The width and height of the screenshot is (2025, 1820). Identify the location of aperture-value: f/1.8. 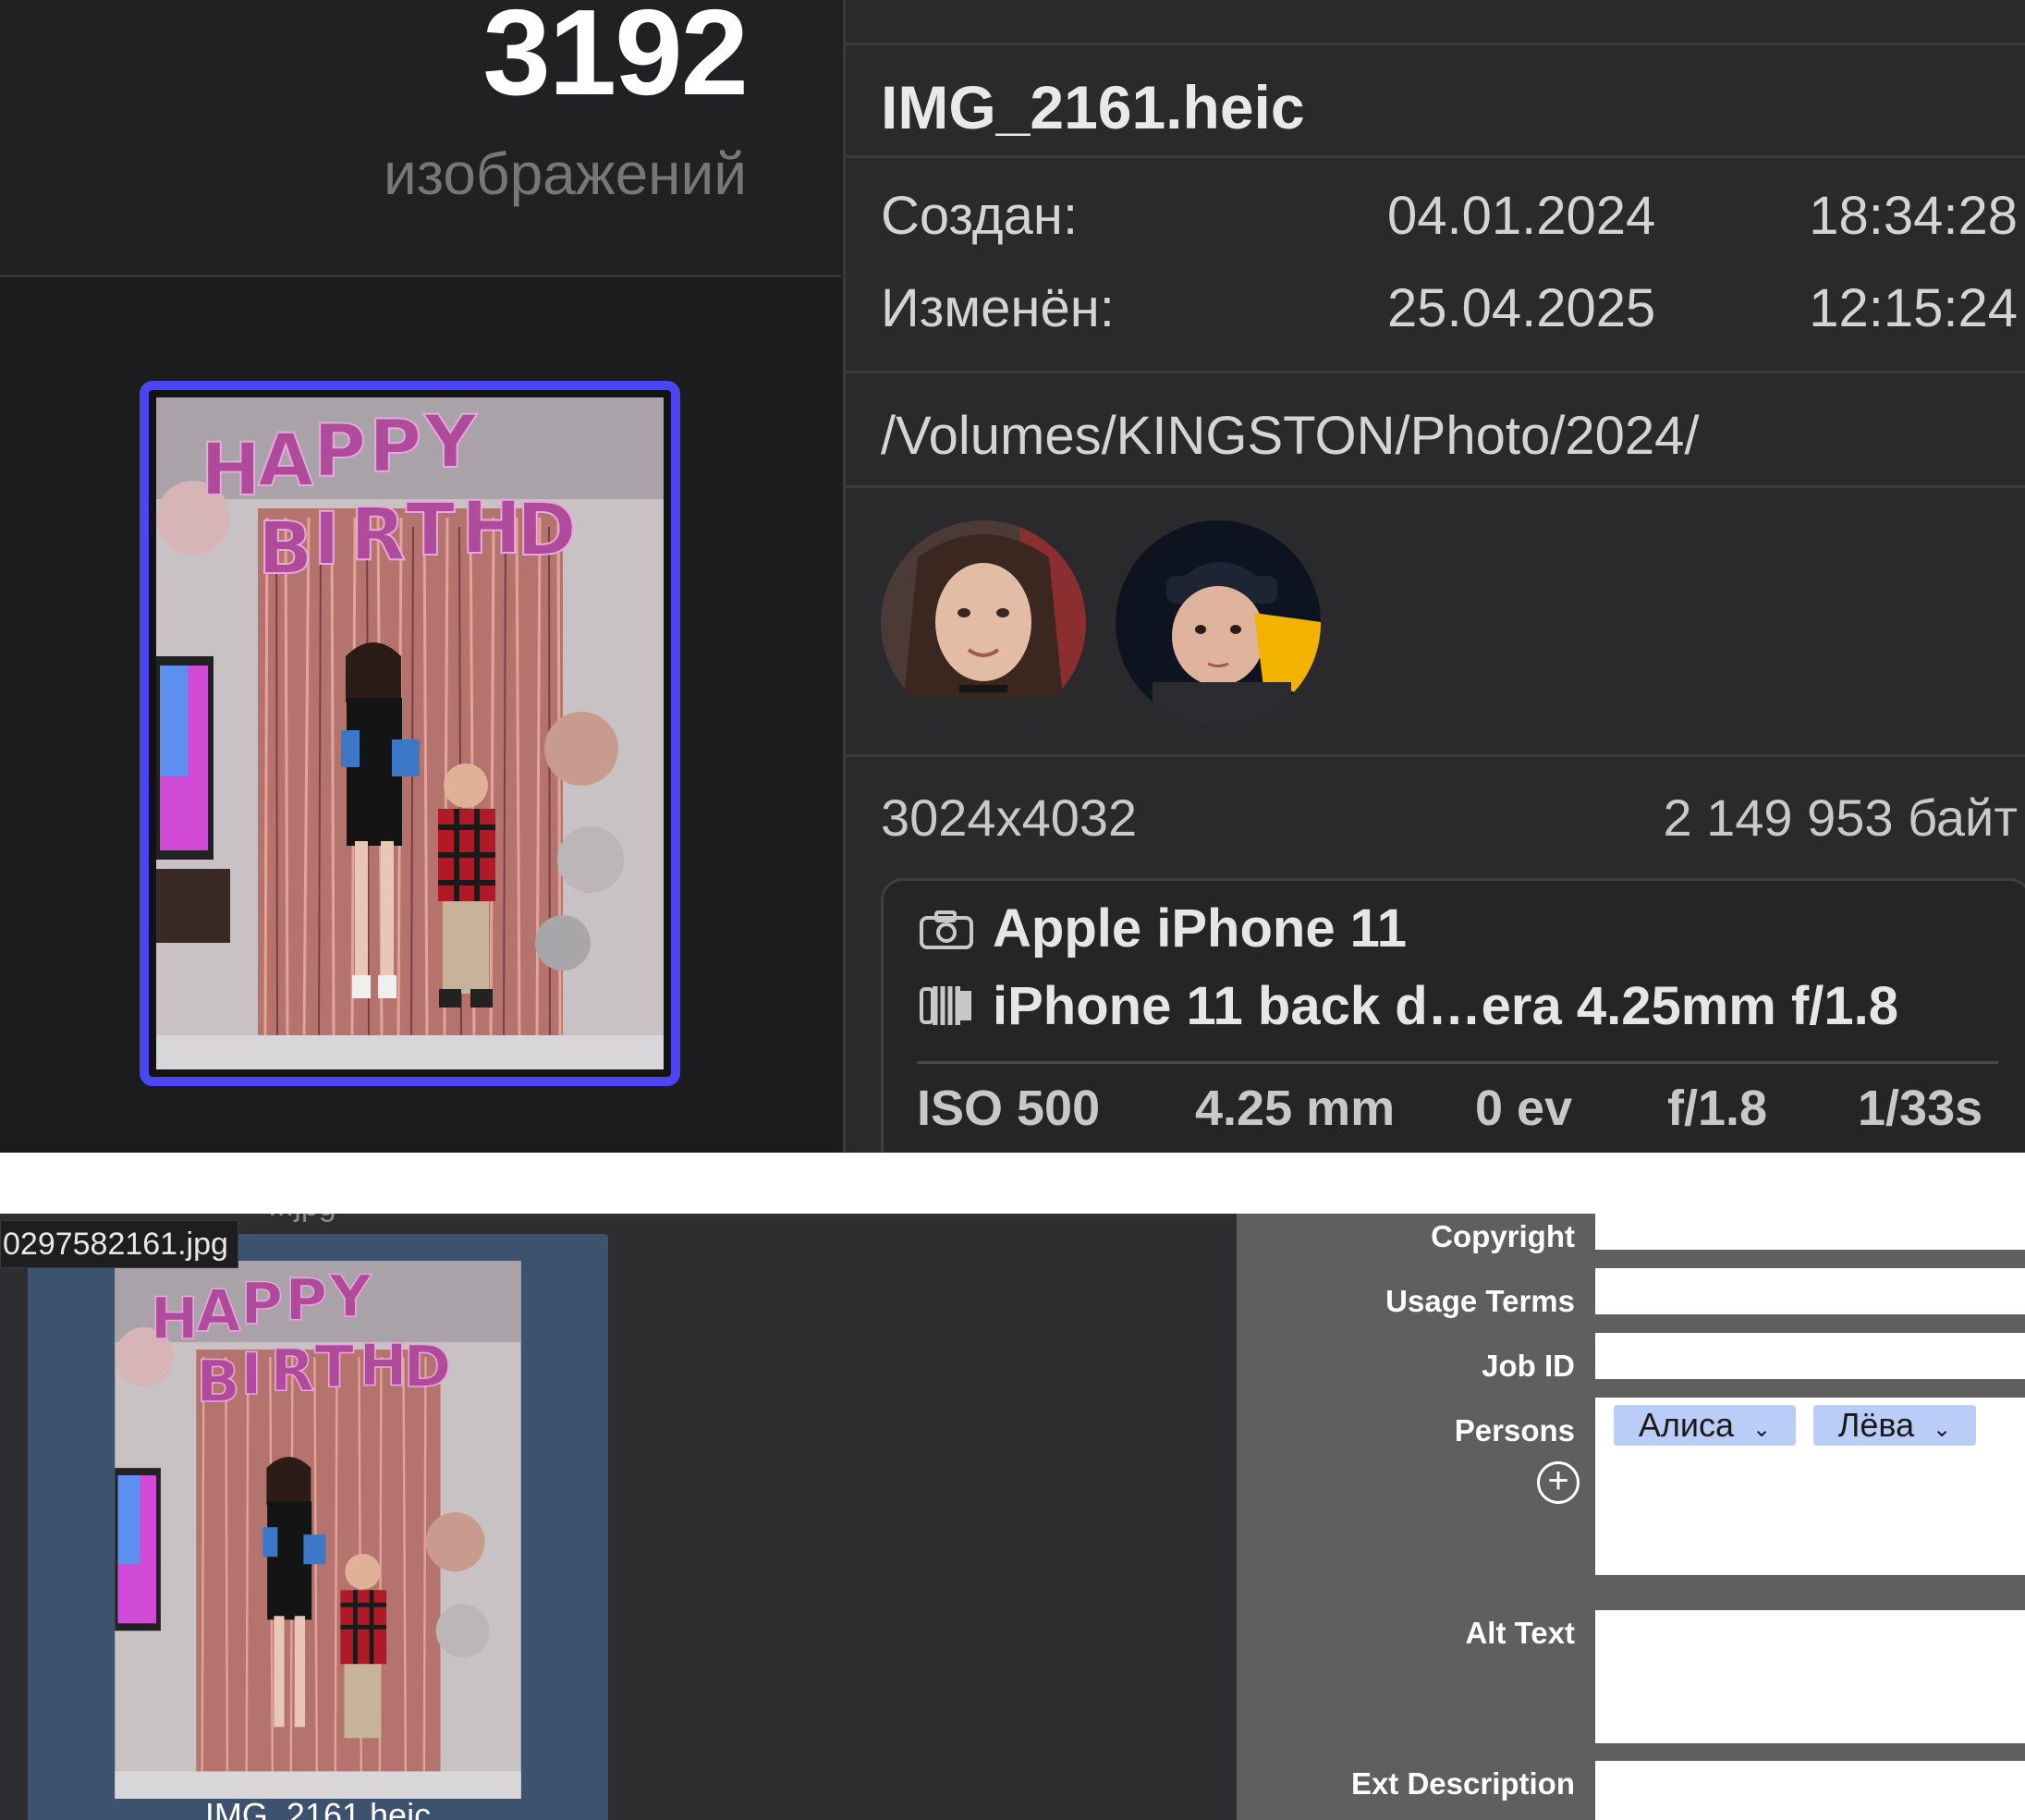
(1717, 1108).